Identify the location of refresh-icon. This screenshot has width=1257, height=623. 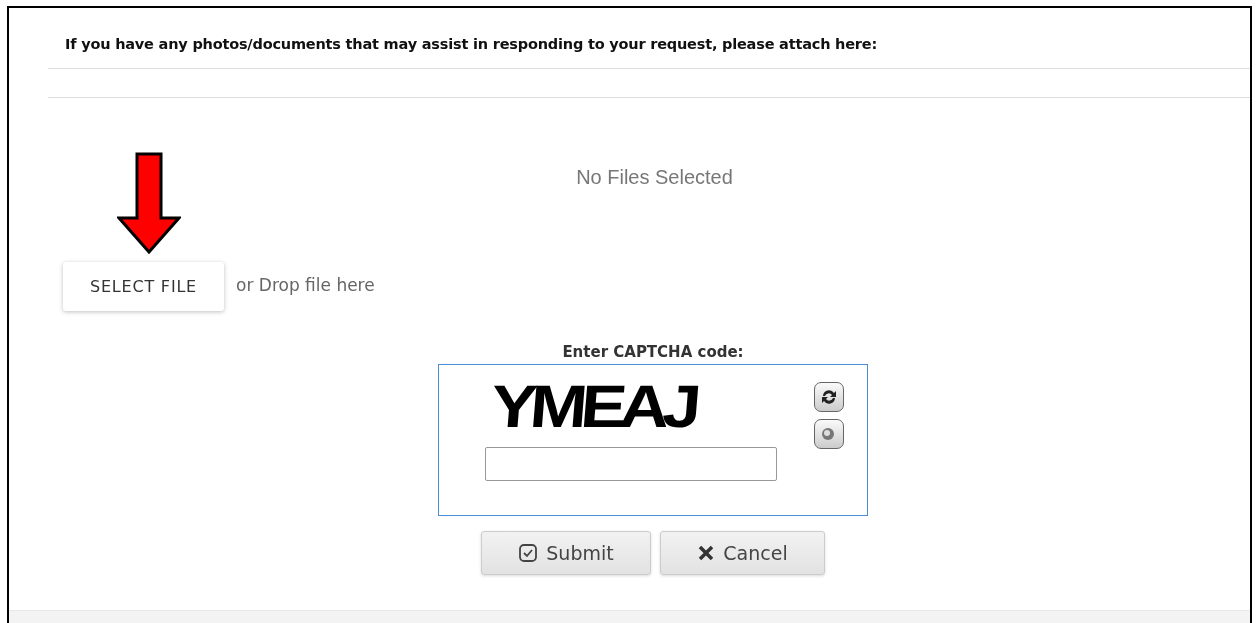
(829, 397).